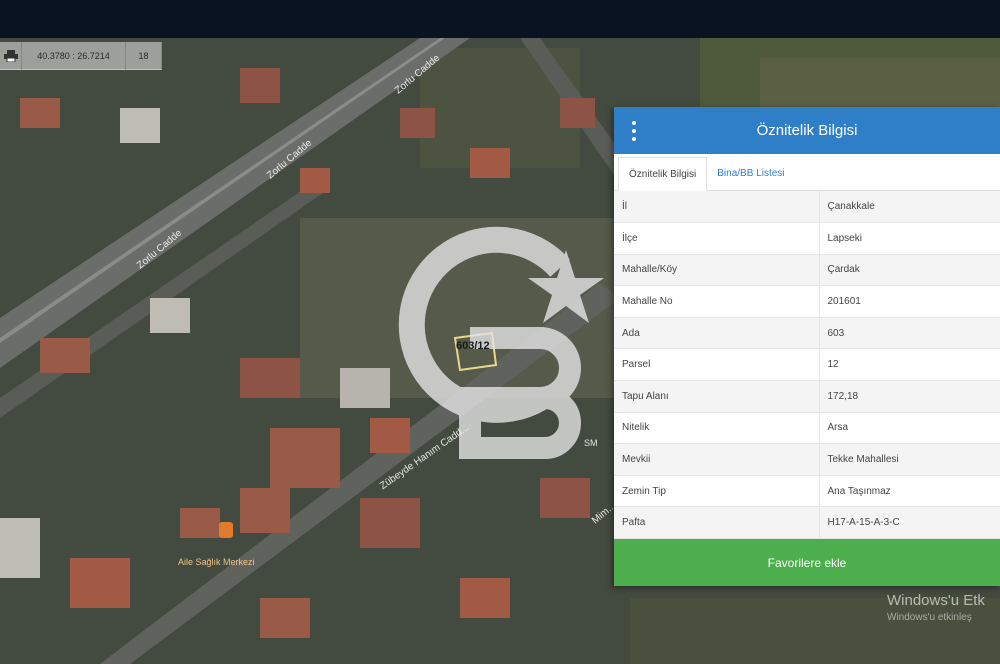  What do you see at coordinates (909, 491) in the screenshot?
I see `row-value: Ana Taşınmaz` at bounding box center [909, 491].